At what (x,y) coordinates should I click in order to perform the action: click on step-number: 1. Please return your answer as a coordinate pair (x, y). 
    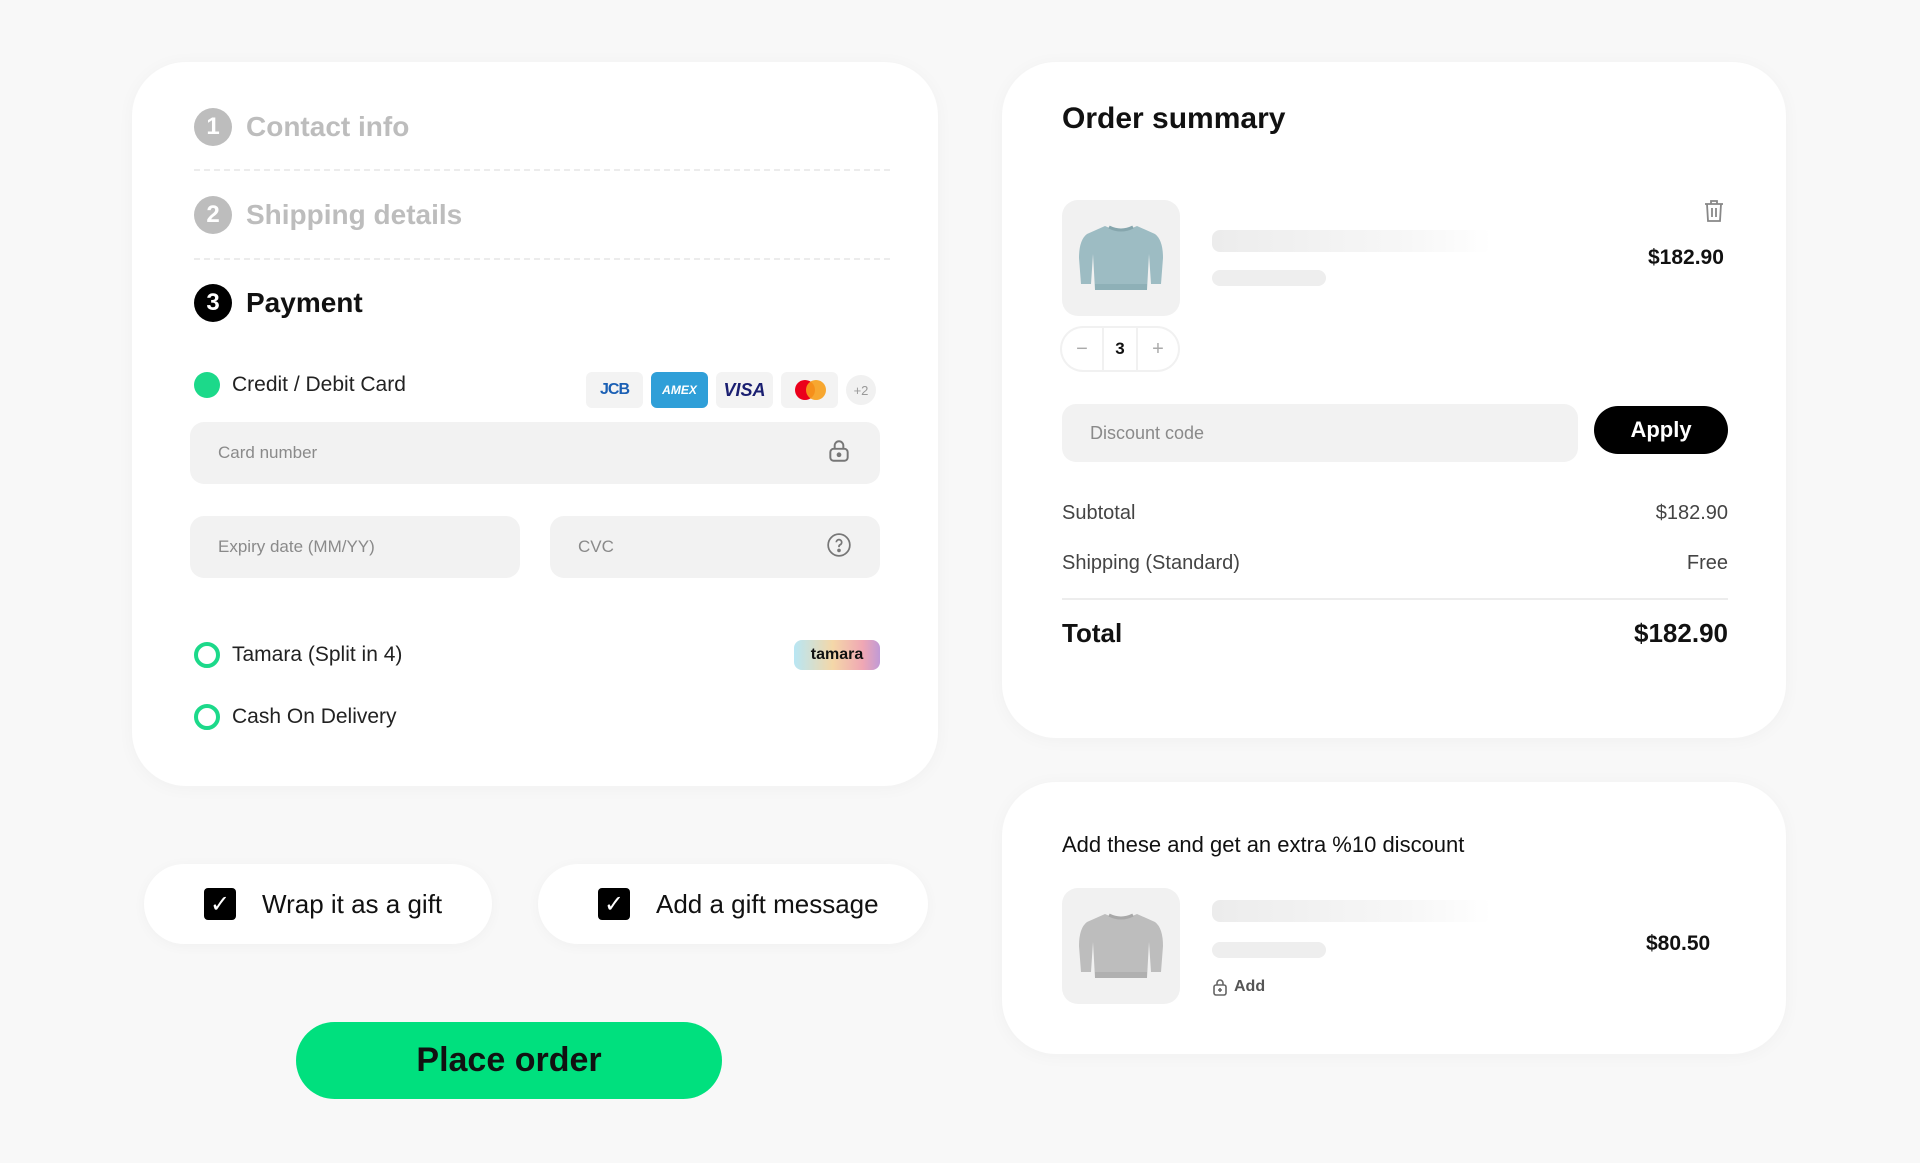
    Looking at the image, I should click on (213, 127).